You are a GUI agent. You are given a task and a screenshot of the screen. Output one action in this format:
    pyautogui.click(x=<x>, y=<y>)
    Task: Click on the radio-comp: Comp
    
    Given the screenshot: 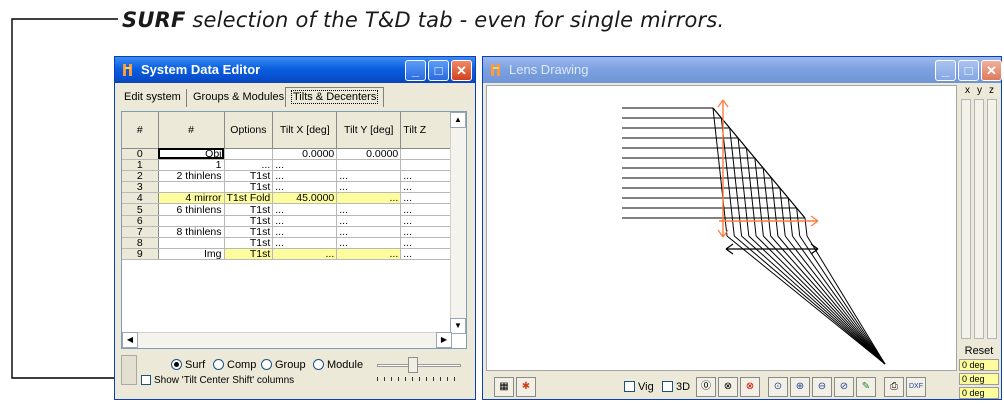 What is the action you would take?
    pyautogui.click(x=234, y=365)
    